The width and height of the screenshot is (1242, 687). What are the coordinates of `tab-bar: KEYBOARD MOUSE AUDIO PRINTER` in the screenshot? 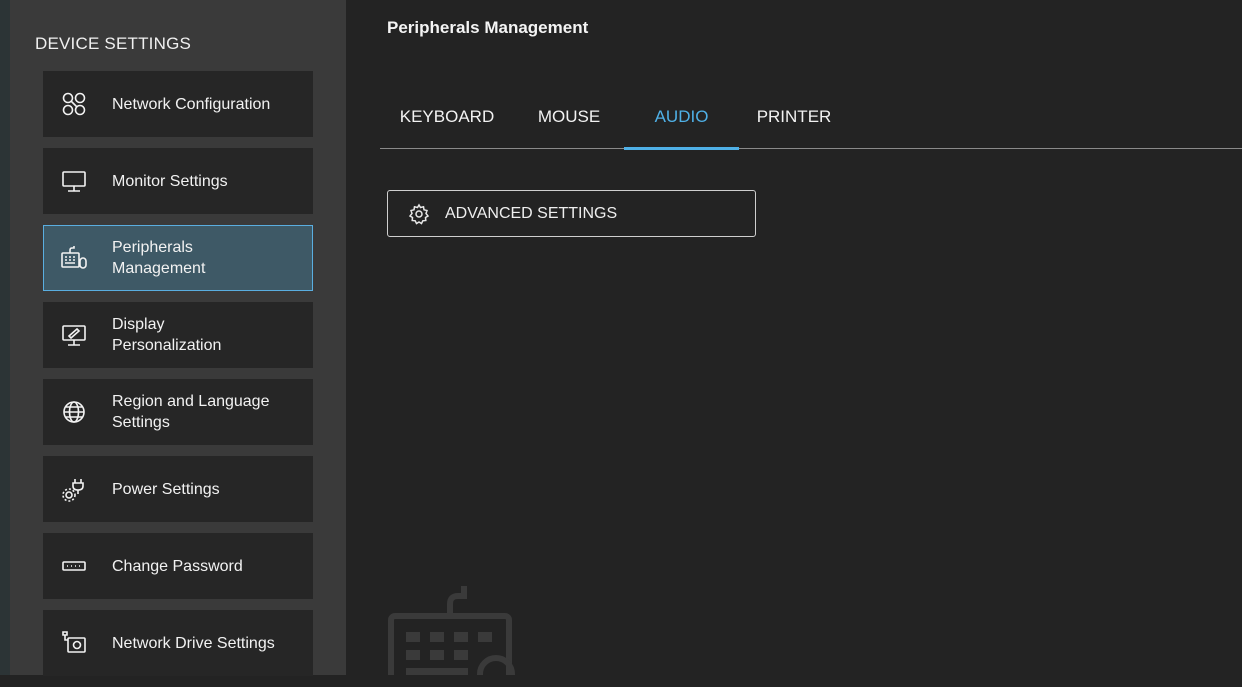 It's located at (811, 117).